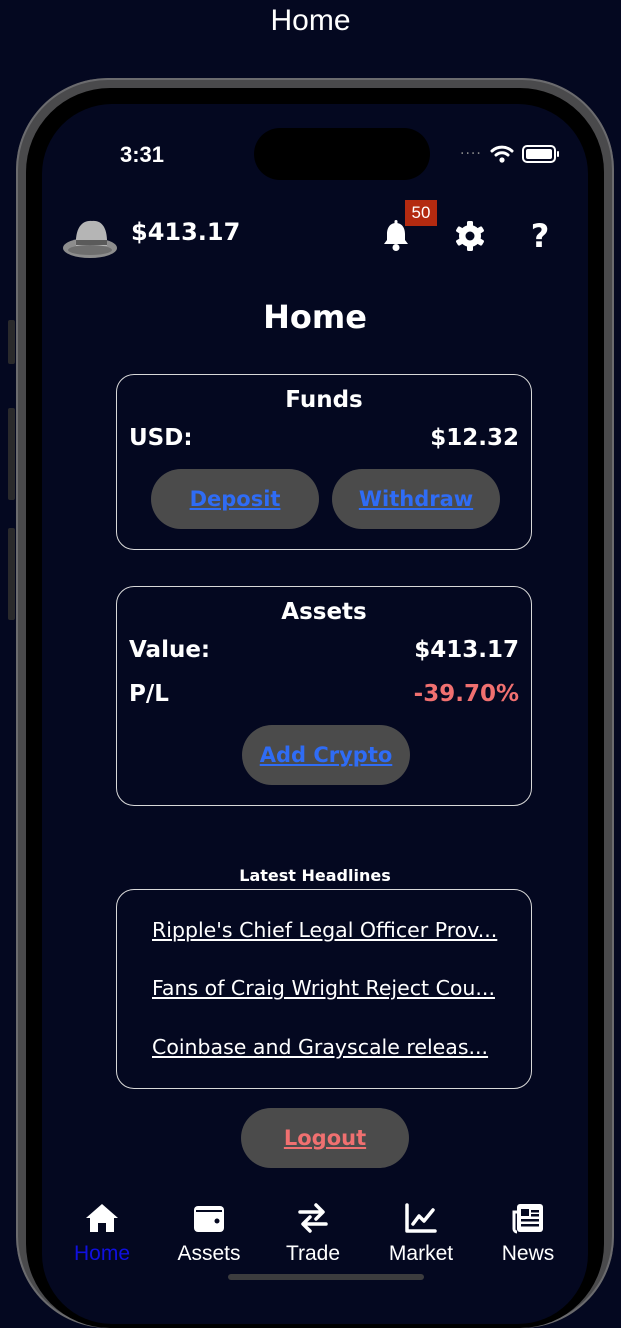 This screenshot has width=621, height=1328. I want to click on newspaper-icon, so click(527, 1219).